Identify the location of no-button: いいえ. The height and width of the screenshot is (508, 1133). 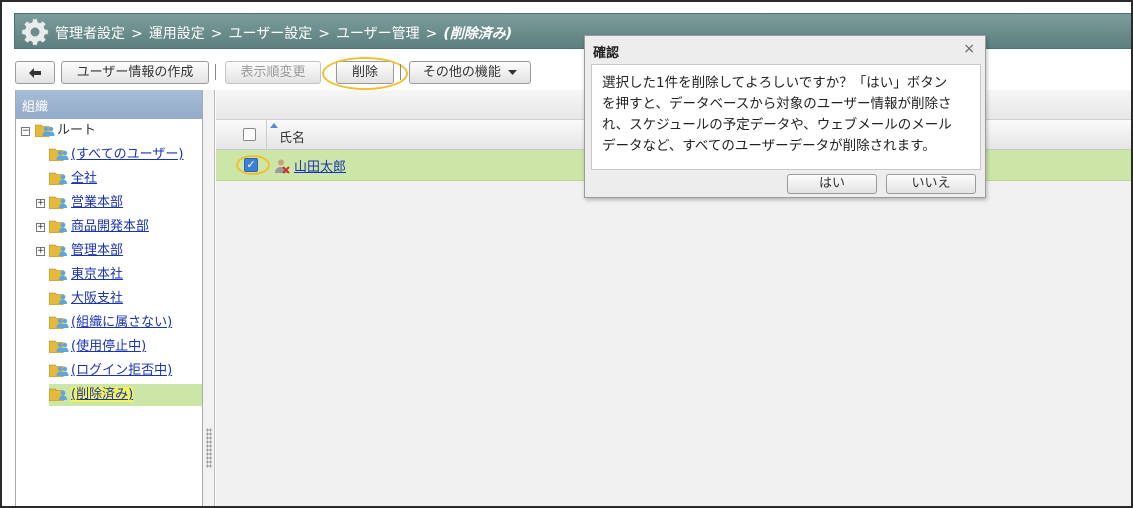
(931, 184).